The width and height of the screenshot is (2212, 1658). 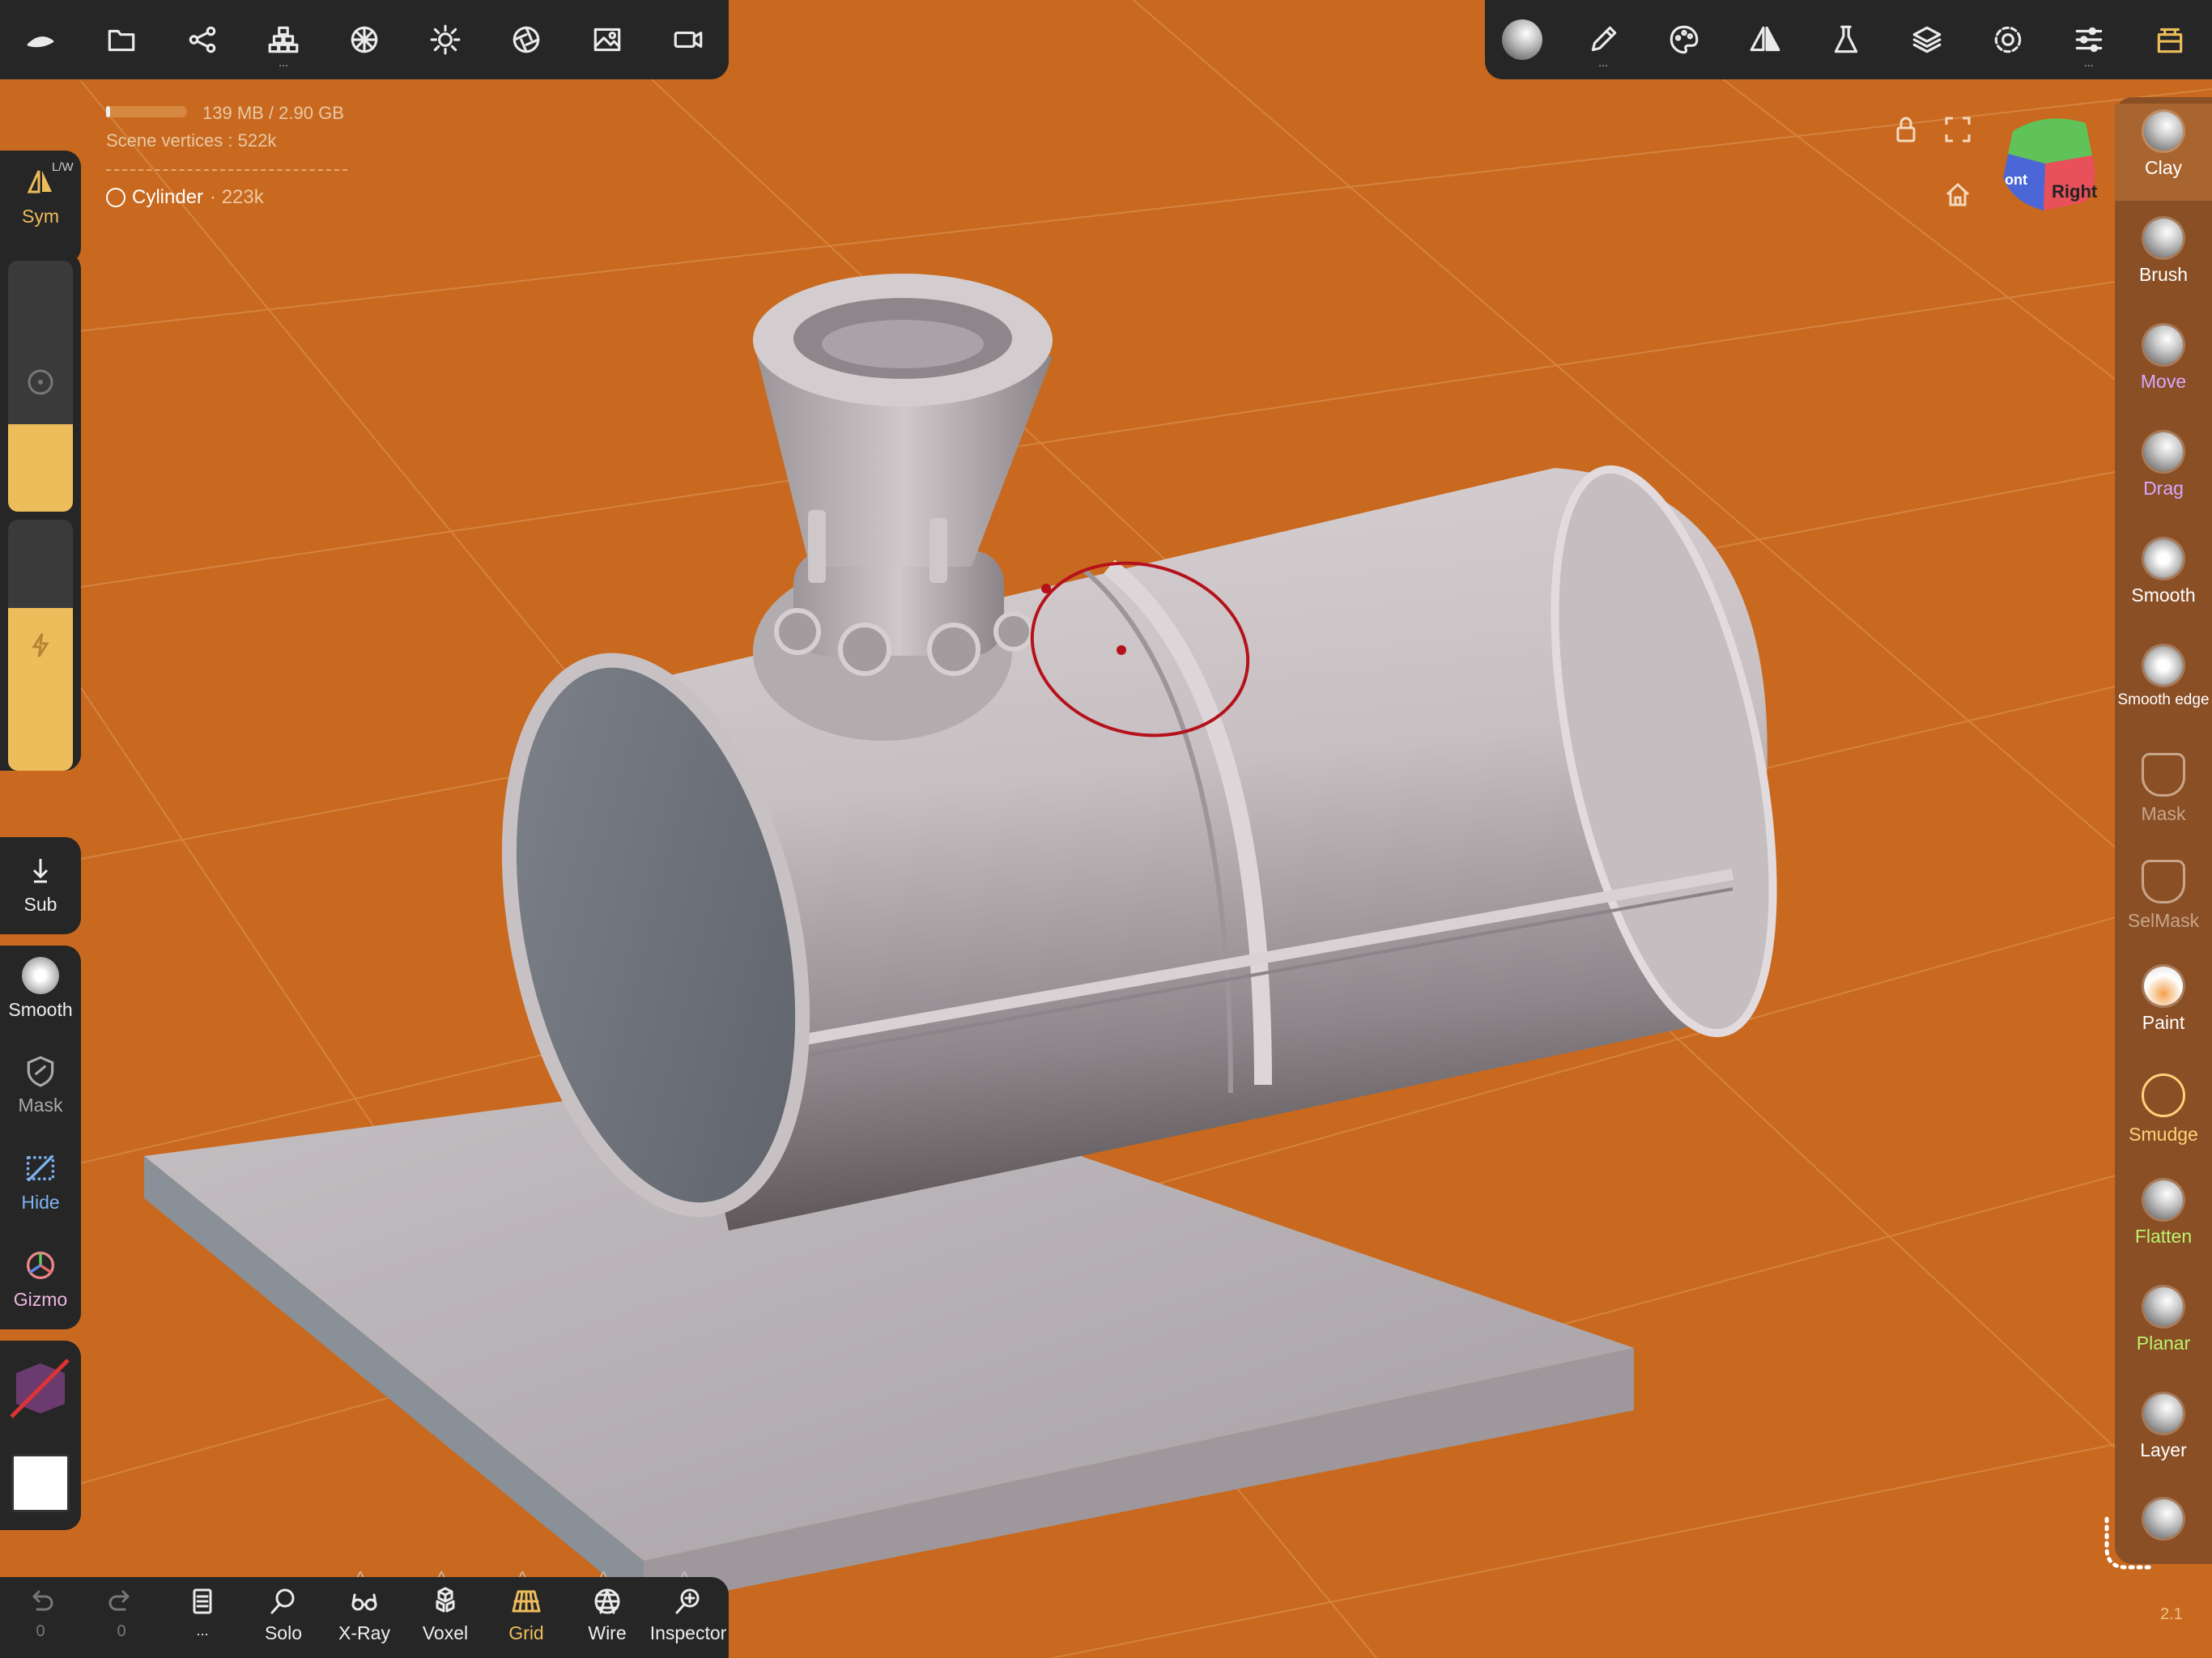 What do you see at coordinates (284, 1632) in the screenshot?
I see `solo-label: Solo` at bounding box center [284, 1632].